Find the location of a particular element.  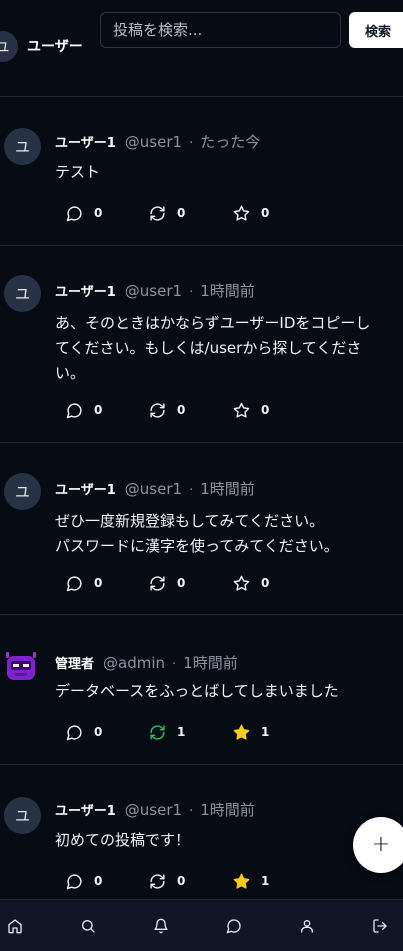

header: ユ ユーザー 検索 is located at coordinates (201, 48).